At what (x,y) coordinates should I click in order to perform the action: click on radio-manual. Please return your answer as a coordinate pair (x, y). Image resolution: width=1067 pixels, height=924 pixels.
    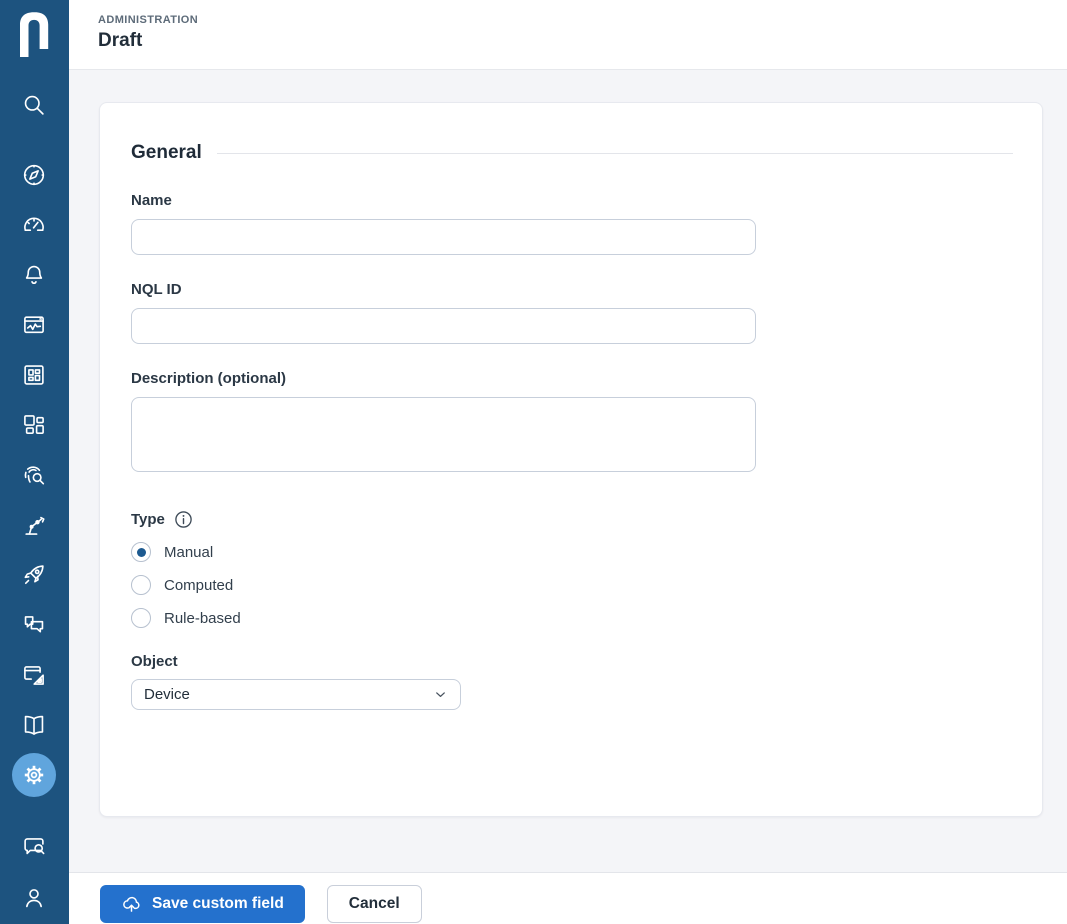
    Looking at the image, I should click on (141, 552).